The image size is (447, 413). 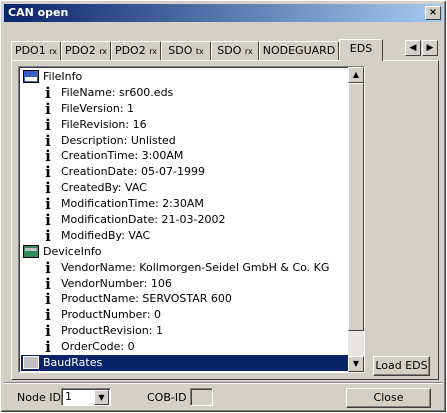 What do you see at coordinates (86, 397) in the screenshot?
I see `node-id-select: 1 ▼` at bounding box center [86, 397].